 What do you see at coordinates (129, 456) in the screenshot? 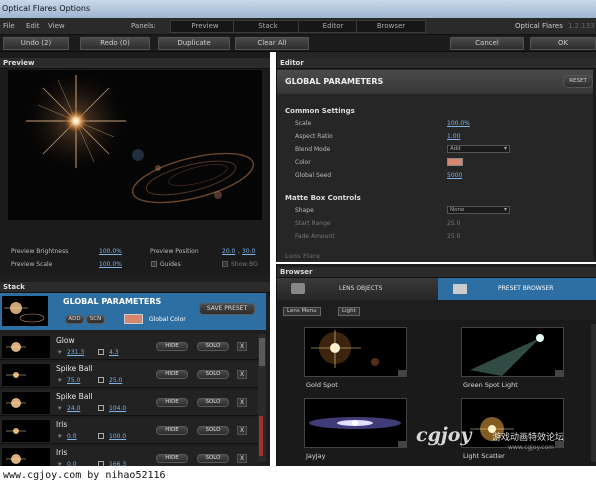
I see `stack-row: Iris ☀ 0.0 166.3 HIDE SOLO X` at bounding box center [129, 456].